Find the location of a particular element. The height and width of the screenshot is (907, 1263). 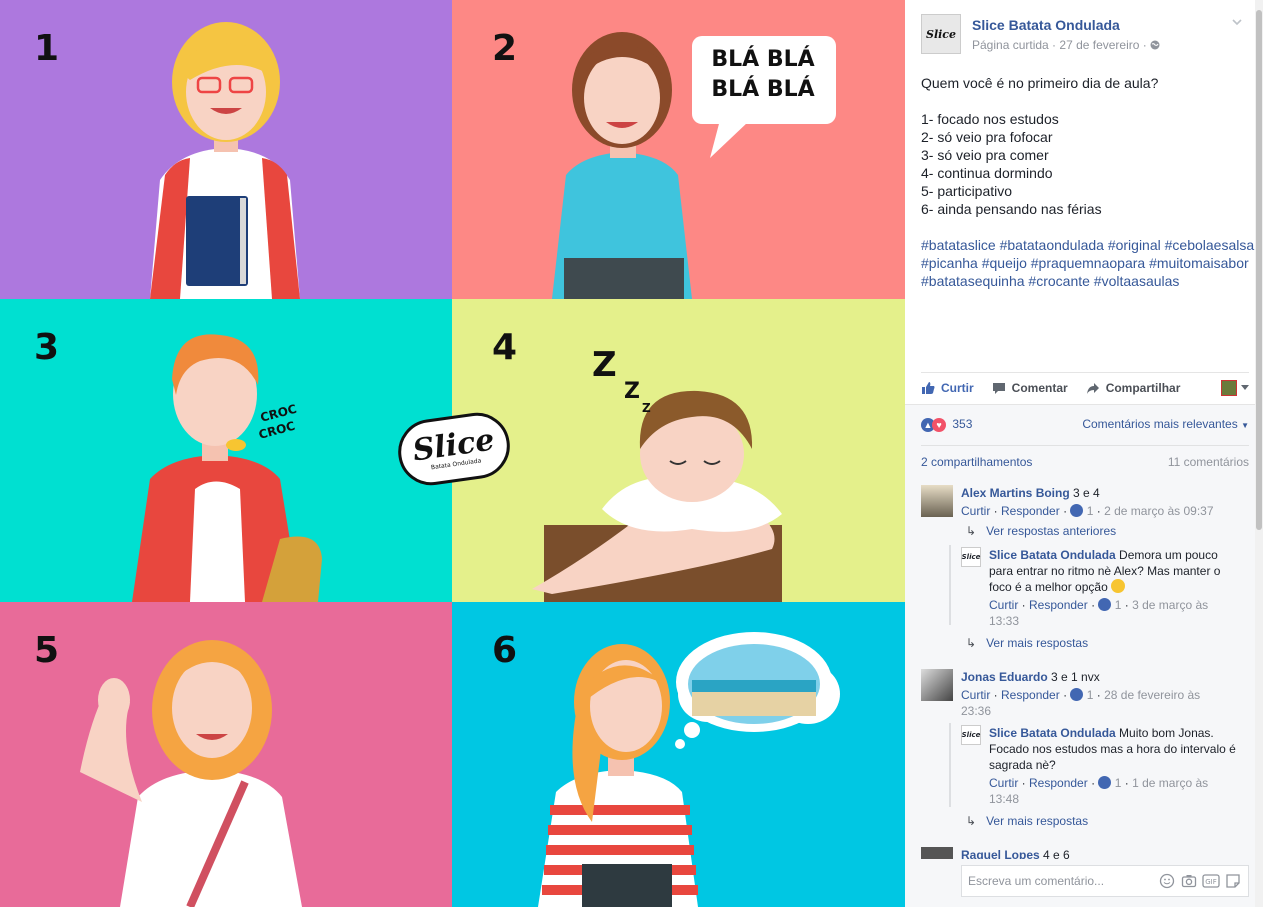

post-line: 3- só veio pra comer is located at coordinates (985, 155).